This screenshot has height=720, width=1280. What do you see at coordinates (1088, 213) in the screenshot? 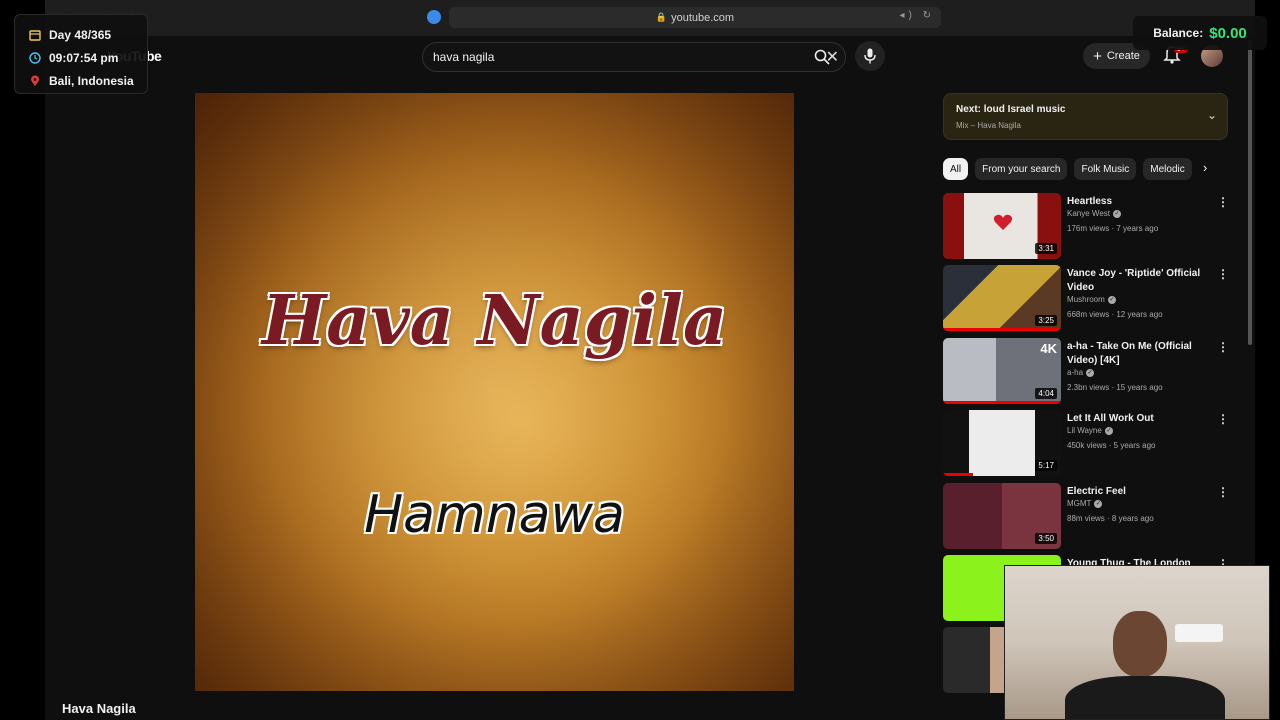
I see `channel-label: Kanye West` at bounding box center [1088, 213].